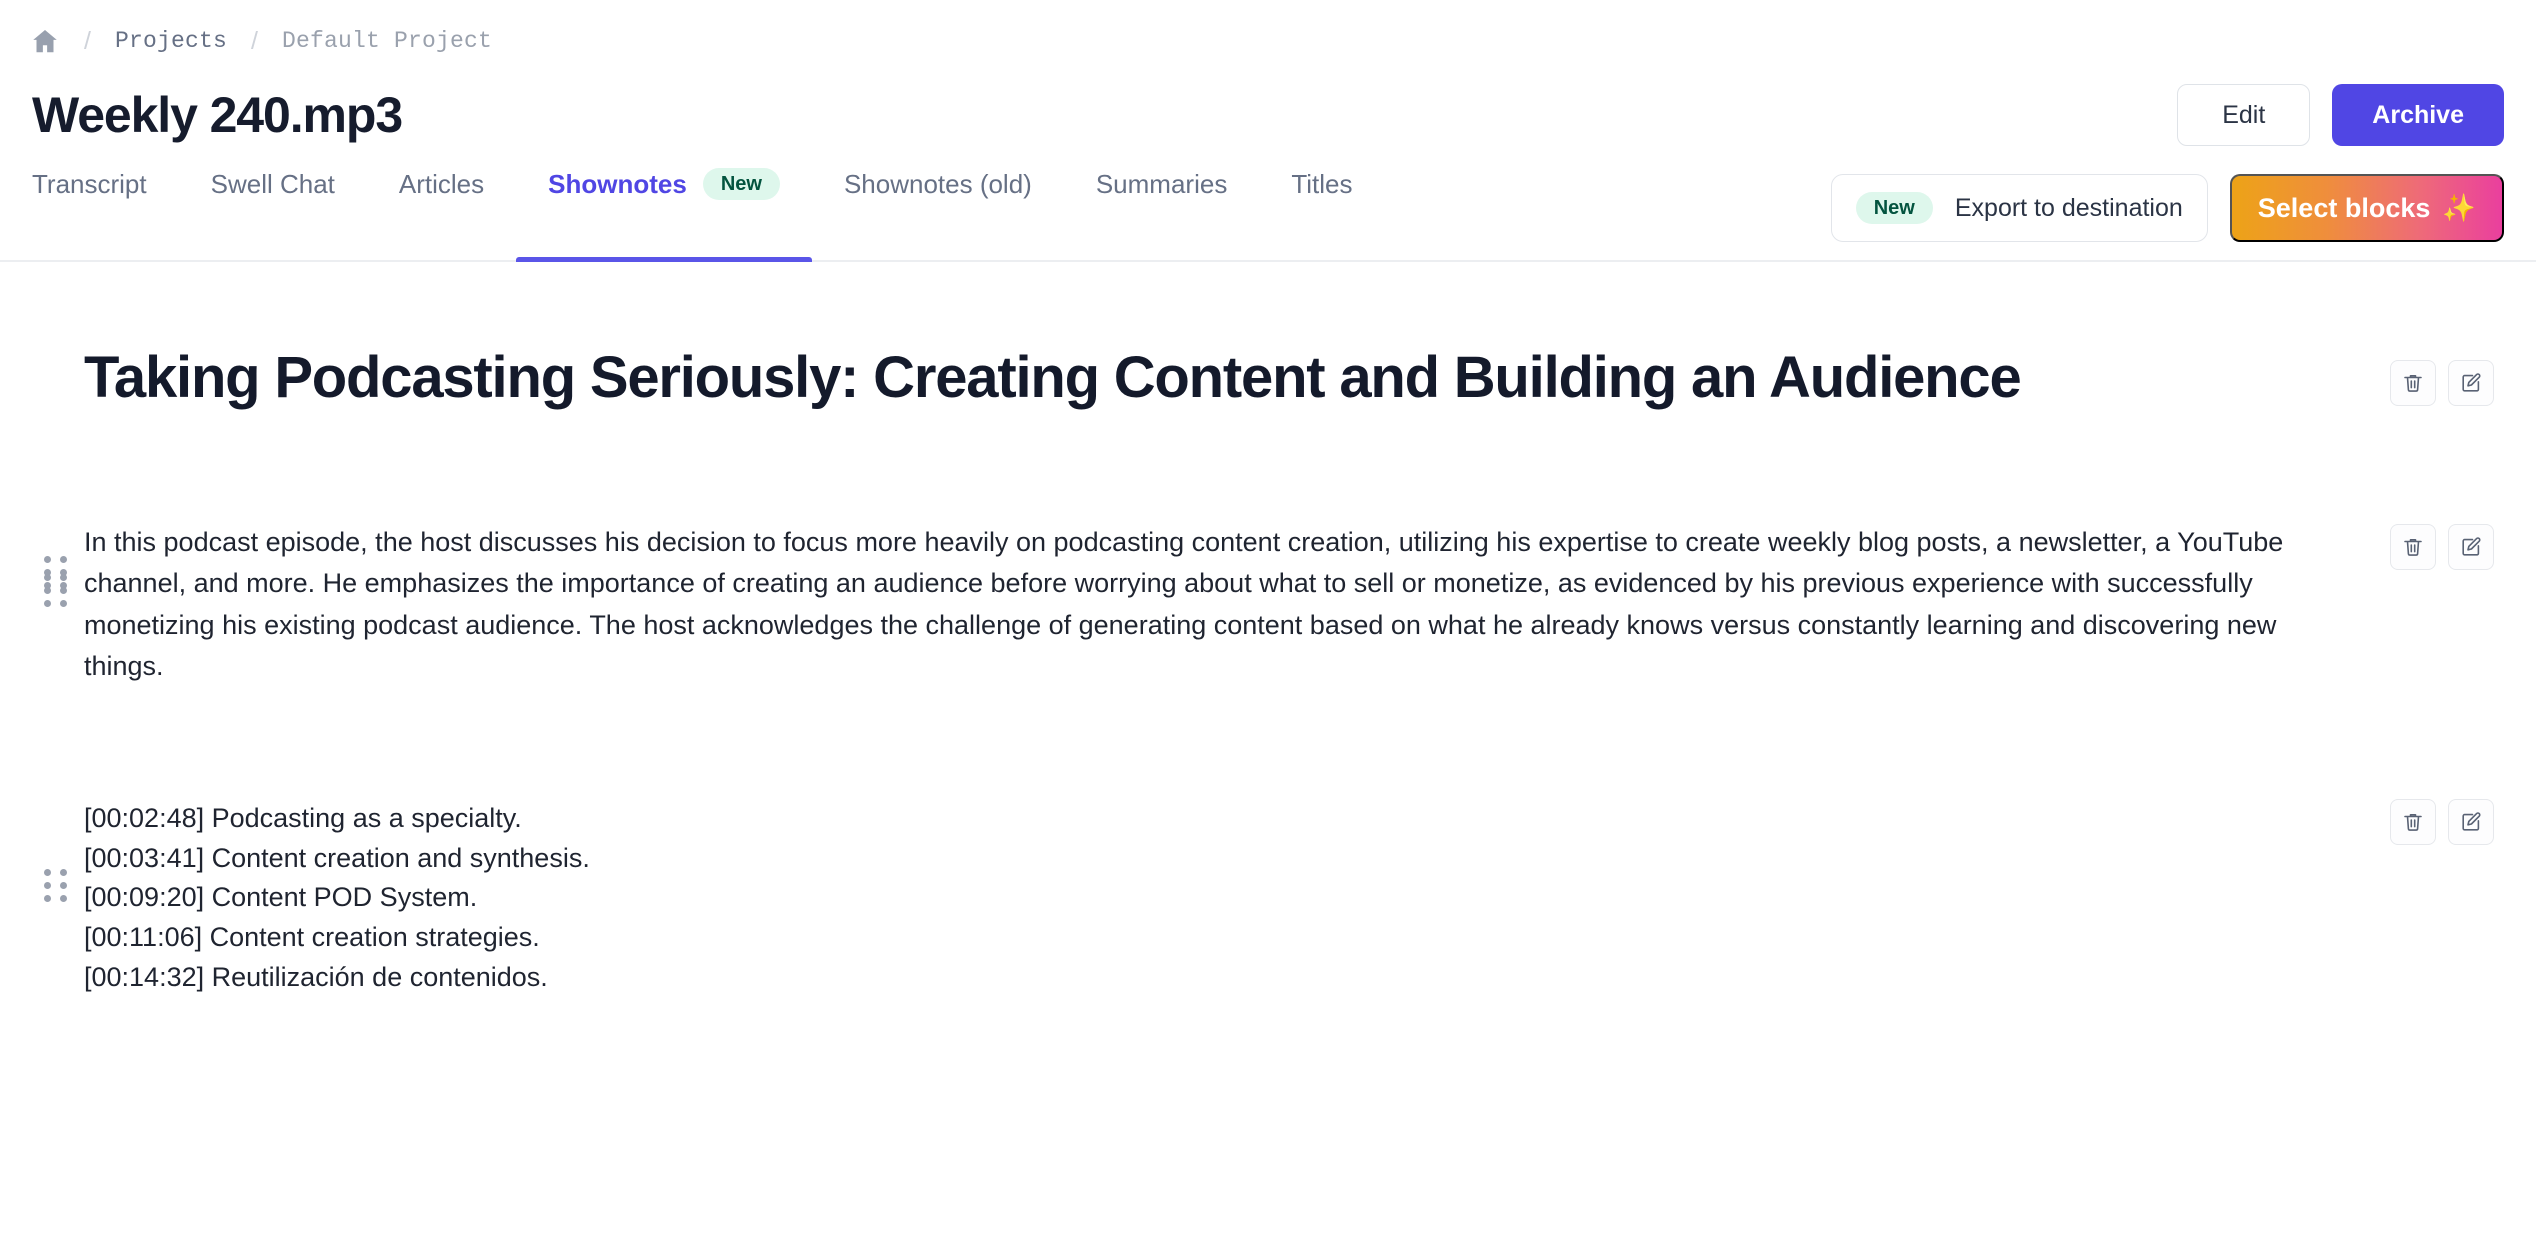 This screenshot has height=1258, width=2536. Describe the element at coordinates (1268, 106) in the screenshot. I see `title-row: Weekly 240.mp3 Edit Archive` at that location.